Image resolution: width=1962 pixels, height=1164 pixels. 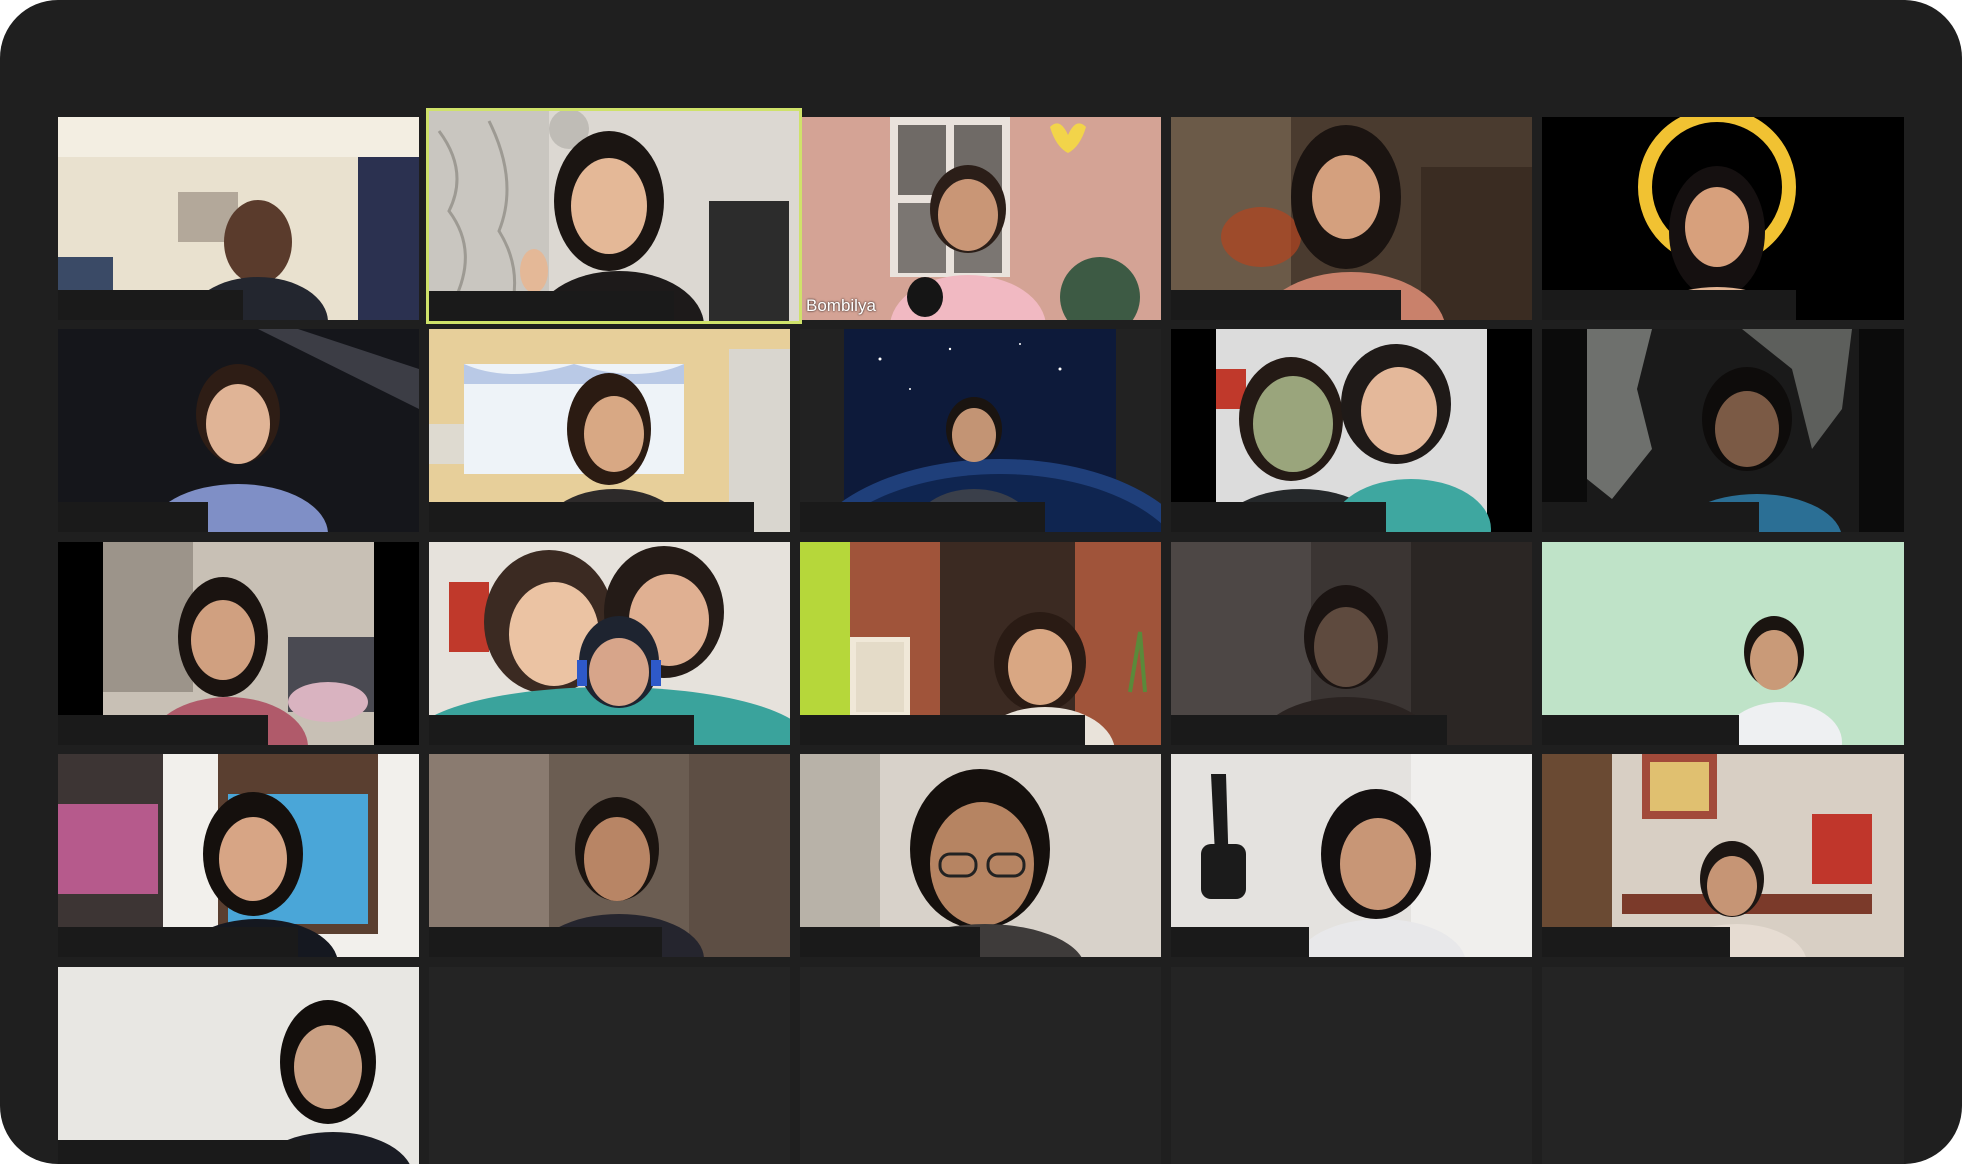 I want to click on participant-tile-active-speaker, so click(x=614, y=216).